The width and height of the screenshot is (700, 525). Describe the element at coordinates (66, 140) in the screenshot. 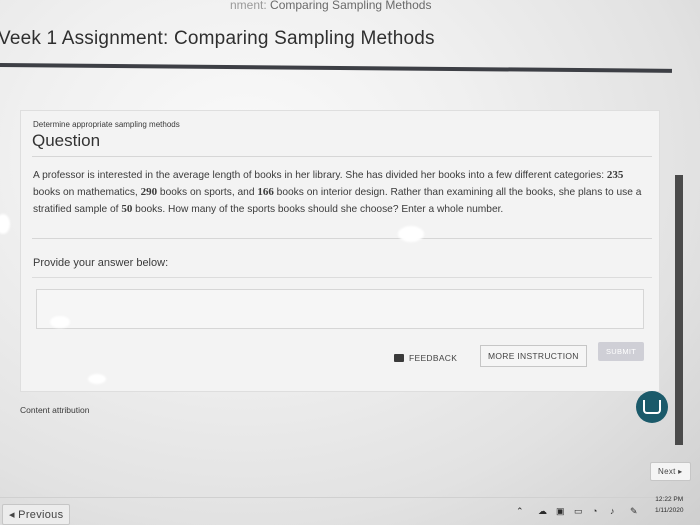

I see `question-heading: Question` at that location.